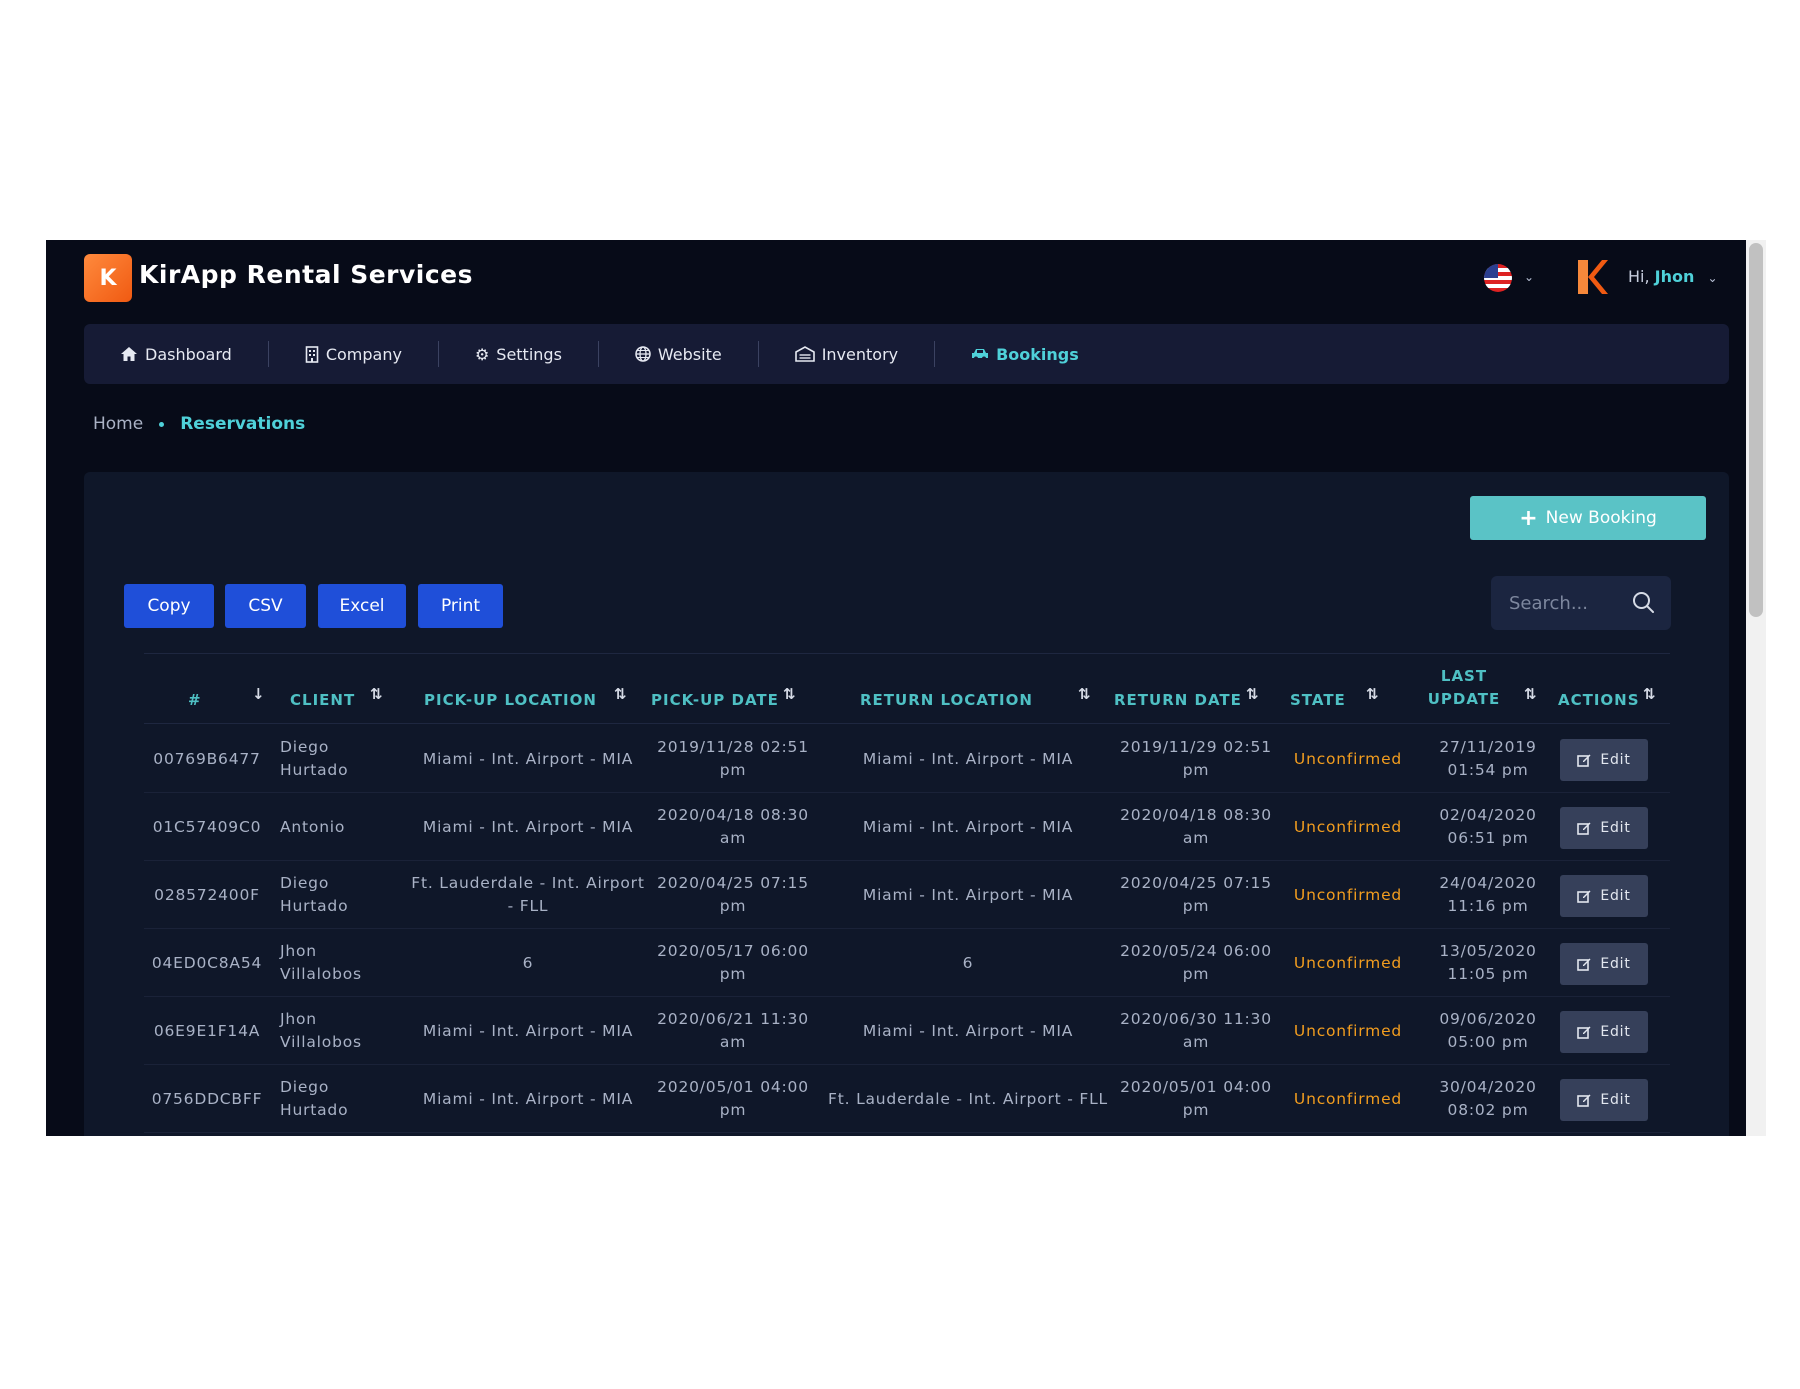 This screenshot has width=1800, height=1389. What do you see at coordinates (1025, 354) in the screenshot?
I see `nav-item-bookings: Bookings` at bounding box center [1025, 354].